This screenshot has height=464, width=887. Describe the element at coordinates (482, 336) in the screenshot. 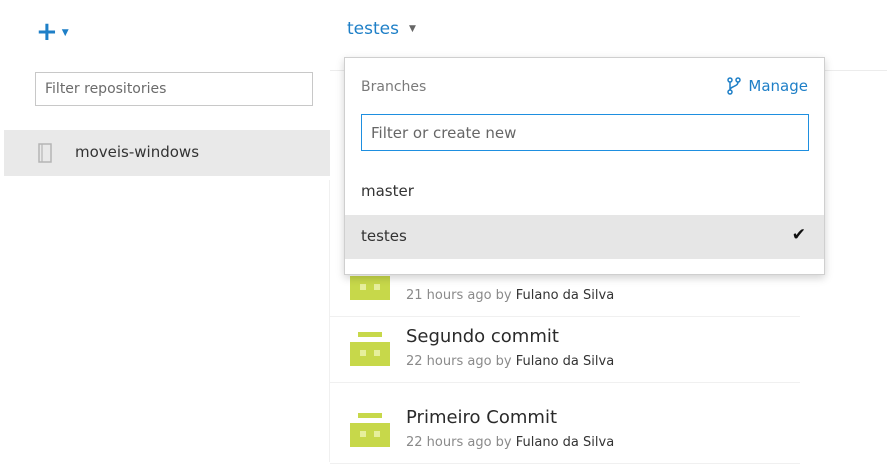

I see `commit-title: Segundo commit` at that location.